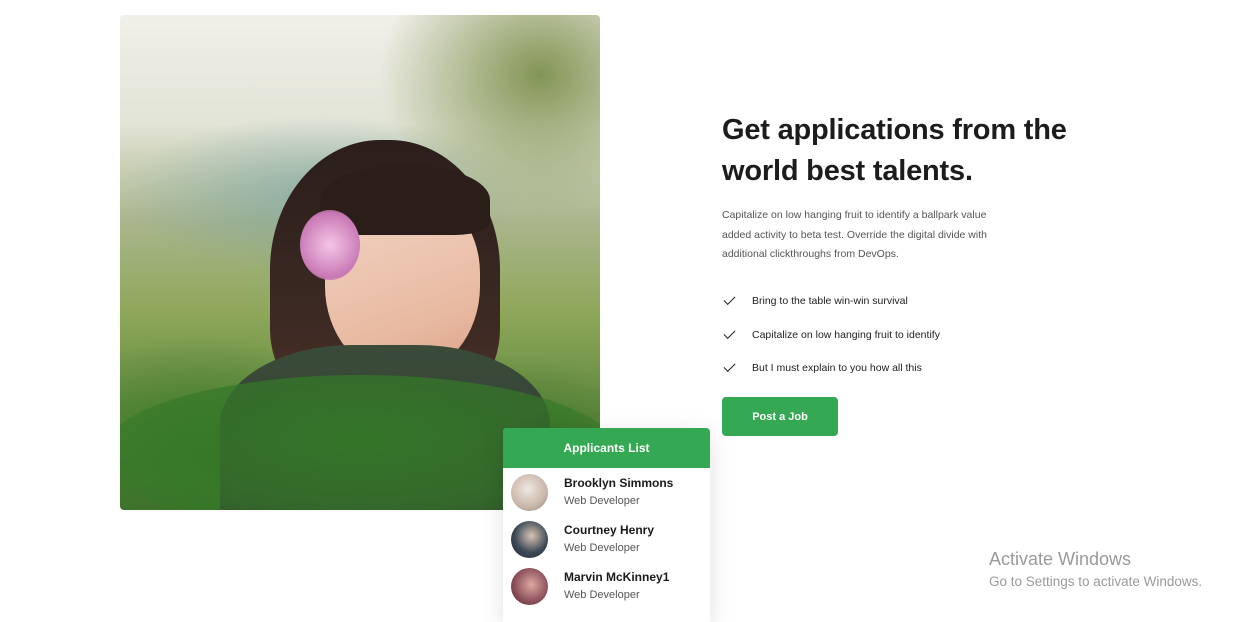 Image resolution: width=1251 pixels, height=622 pixels. Describe the element at coordinates (830, 301) in the screenshot. I see `checklist-text: Bring to the table win-win survival` at that location.